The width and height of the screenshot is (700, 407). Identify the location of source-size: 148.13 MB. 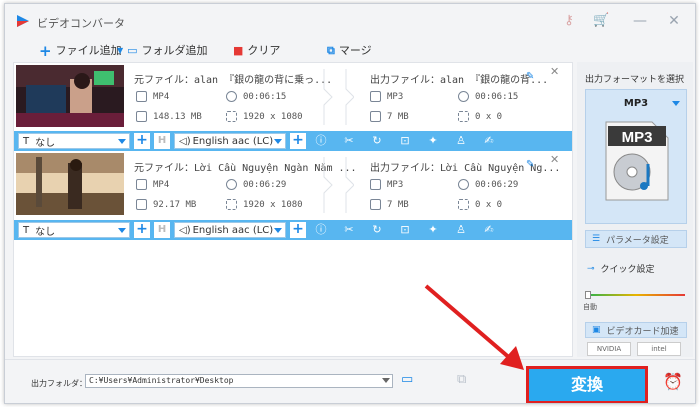
(169, 116).